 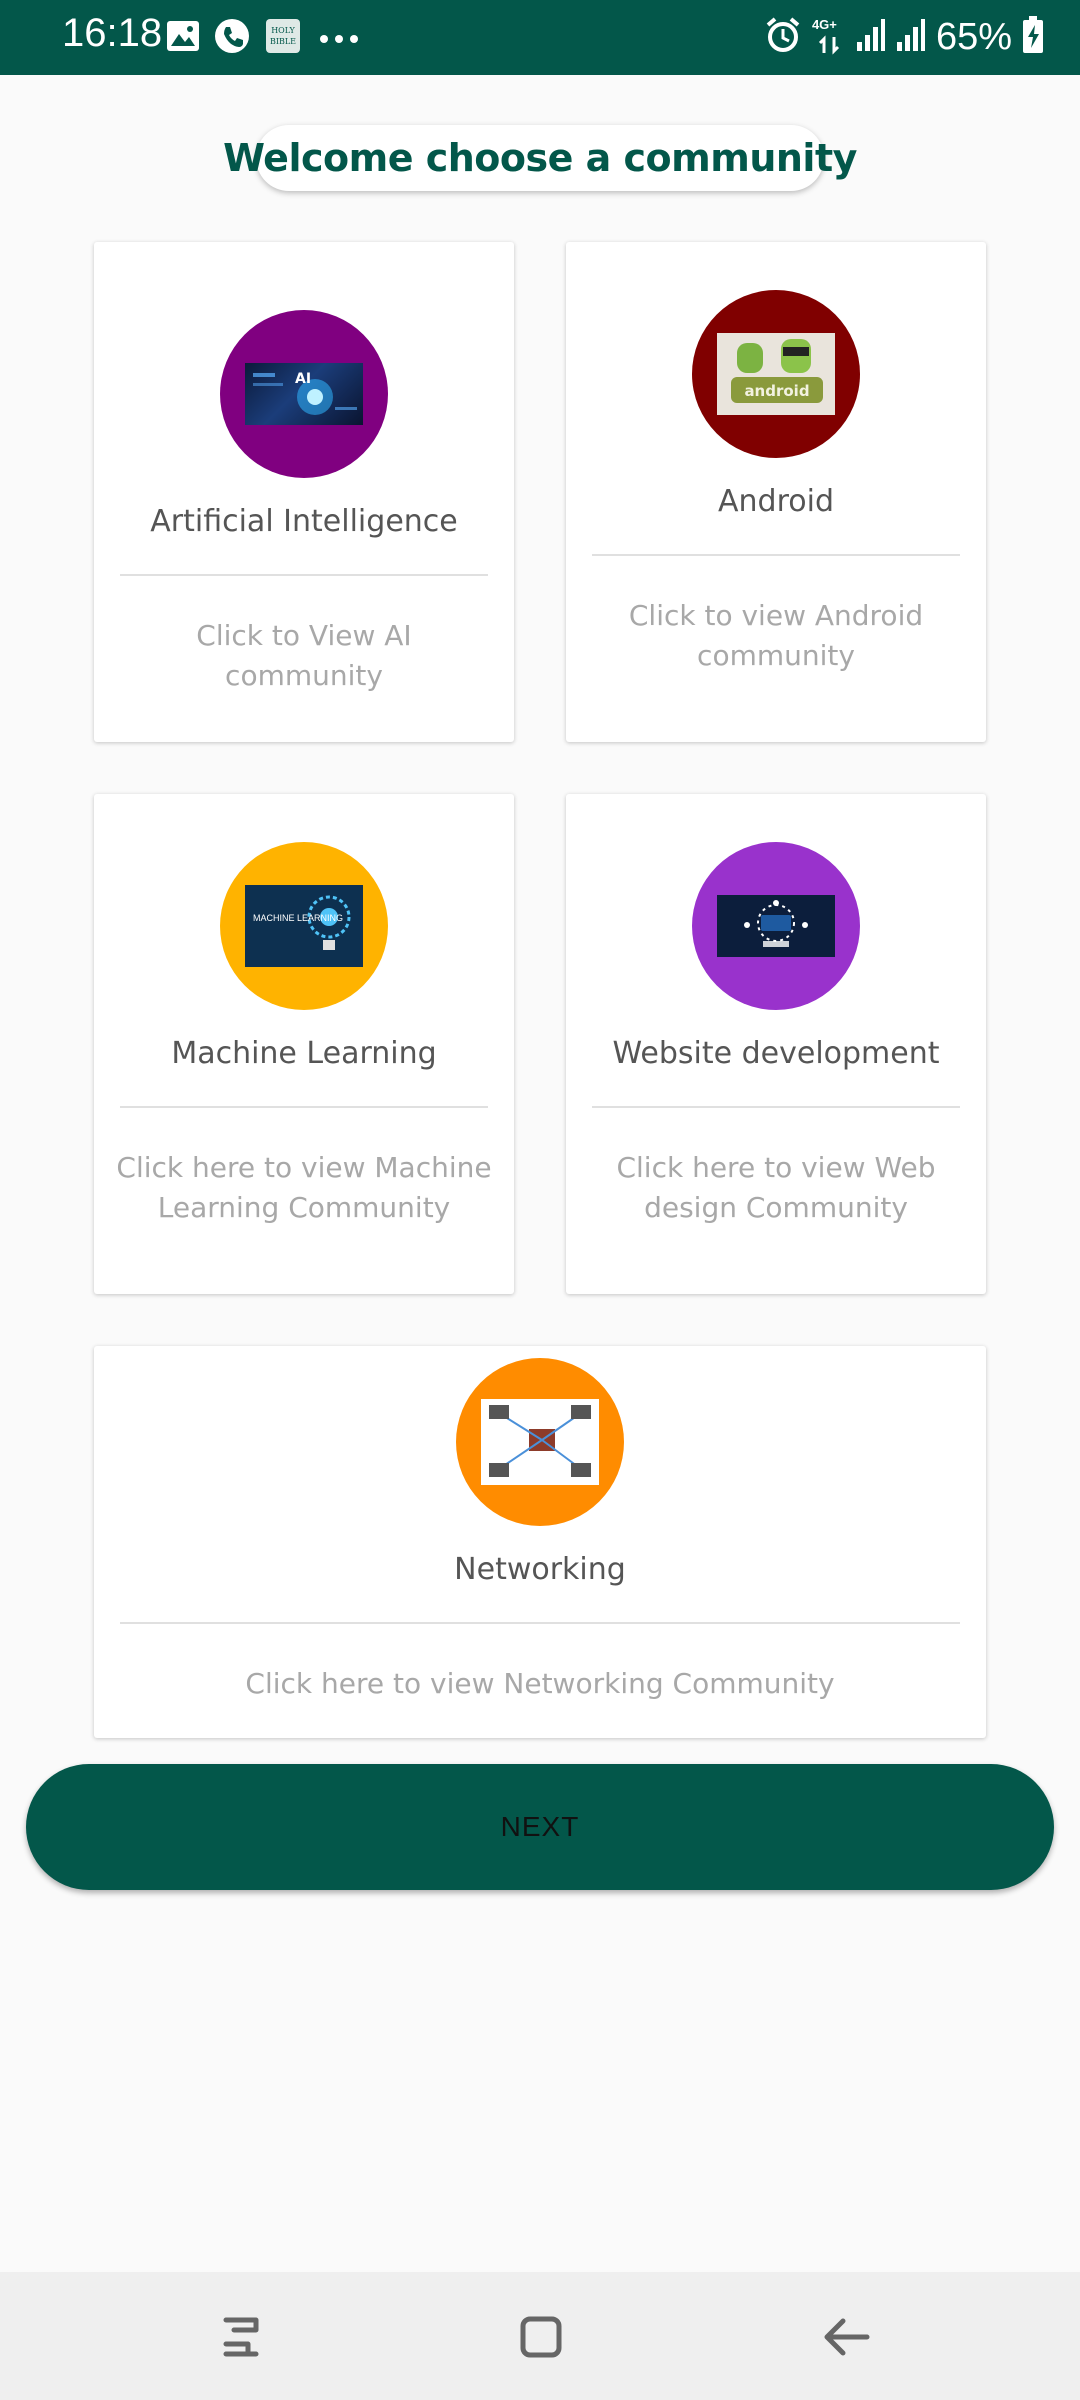 I want to click on web-development-image-icon, so click(x=776, y=926).